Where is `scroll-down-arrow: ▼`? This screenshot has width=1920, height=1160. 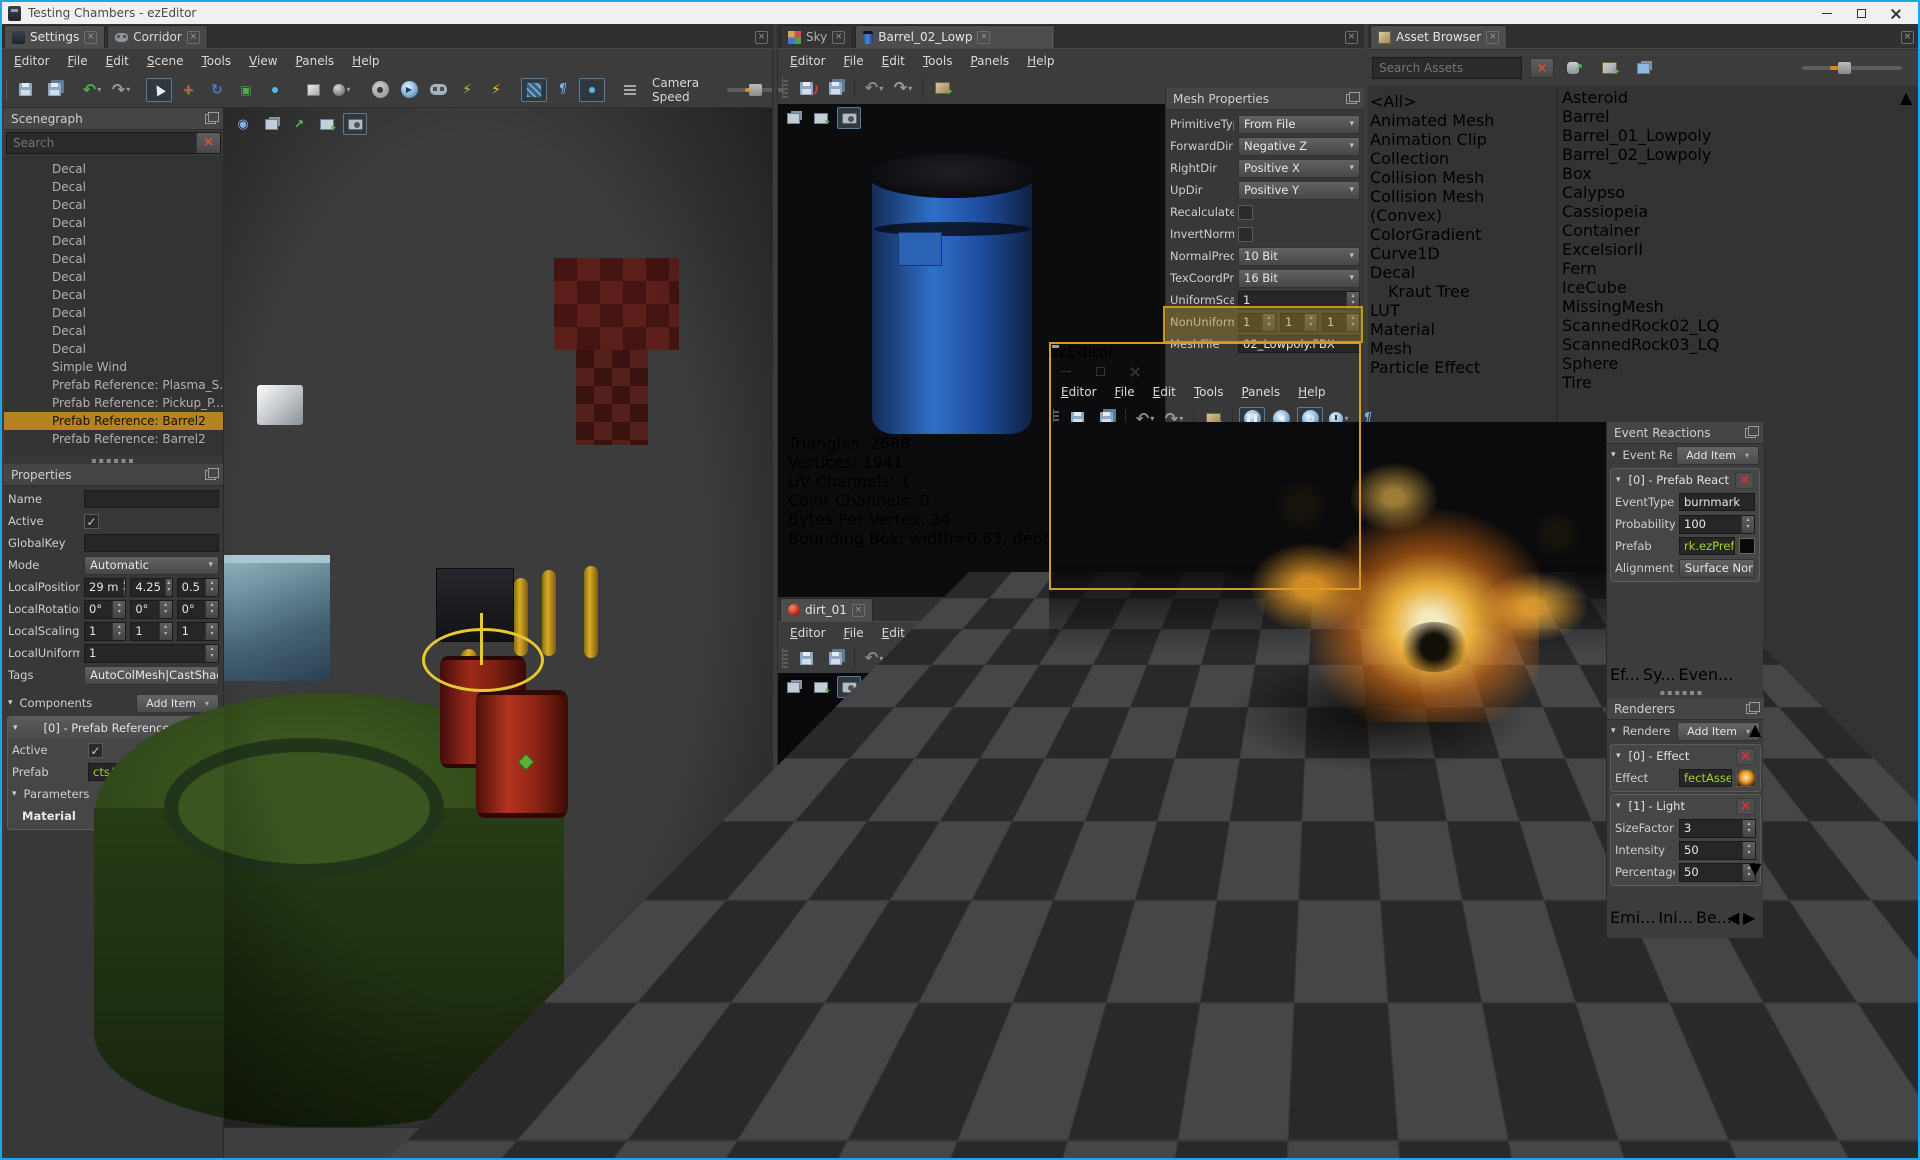 scroll-down-arrow: ▼ is located at coordinates (1755, 868).